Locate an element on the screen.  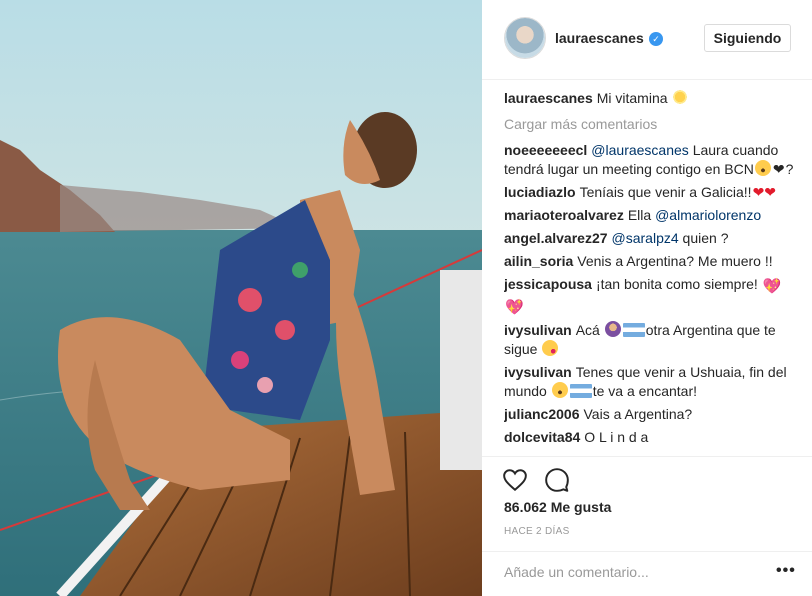
comment-item: angel.alvarez27 @saralpz4 quien ? is located at coordinates (649, 238).